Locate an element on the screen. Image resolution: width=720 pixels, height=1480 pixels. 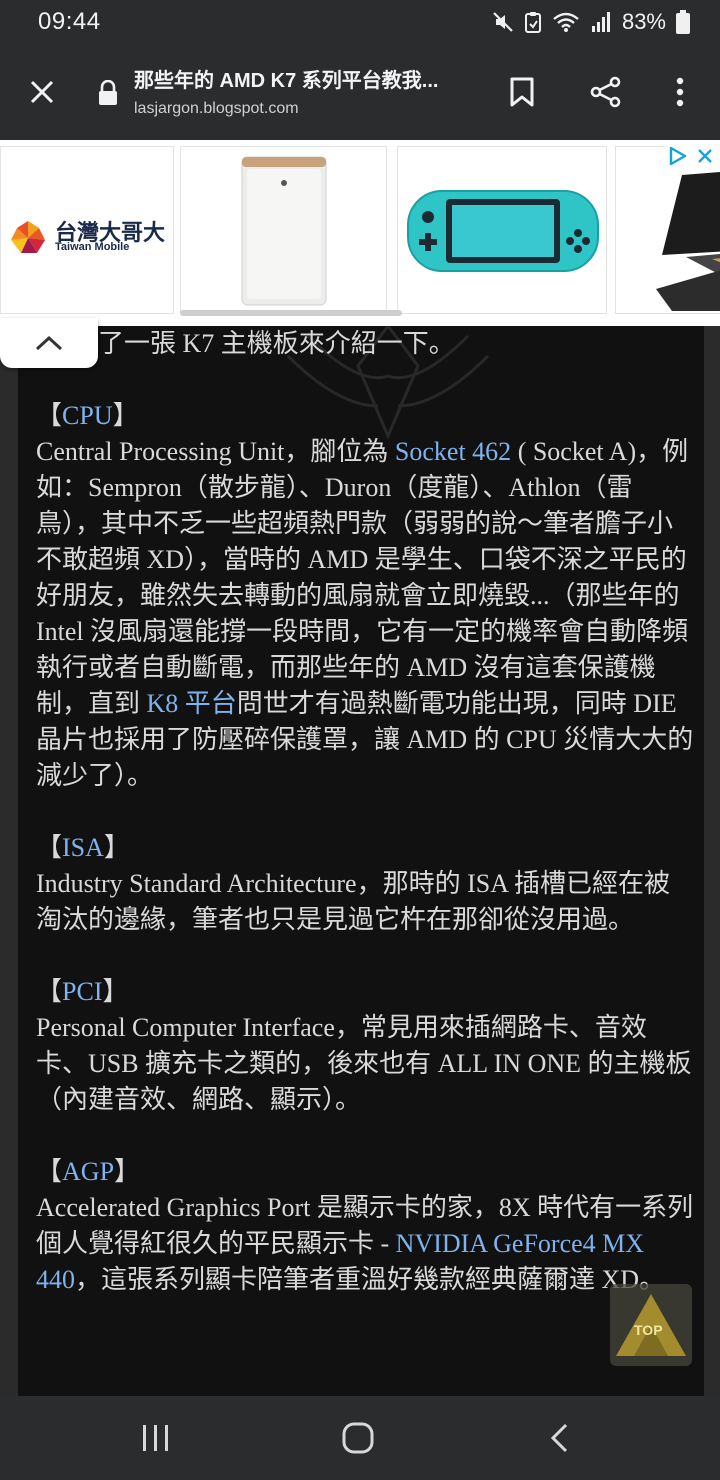
system-nav-bar is located at coordinates (360, 1438).